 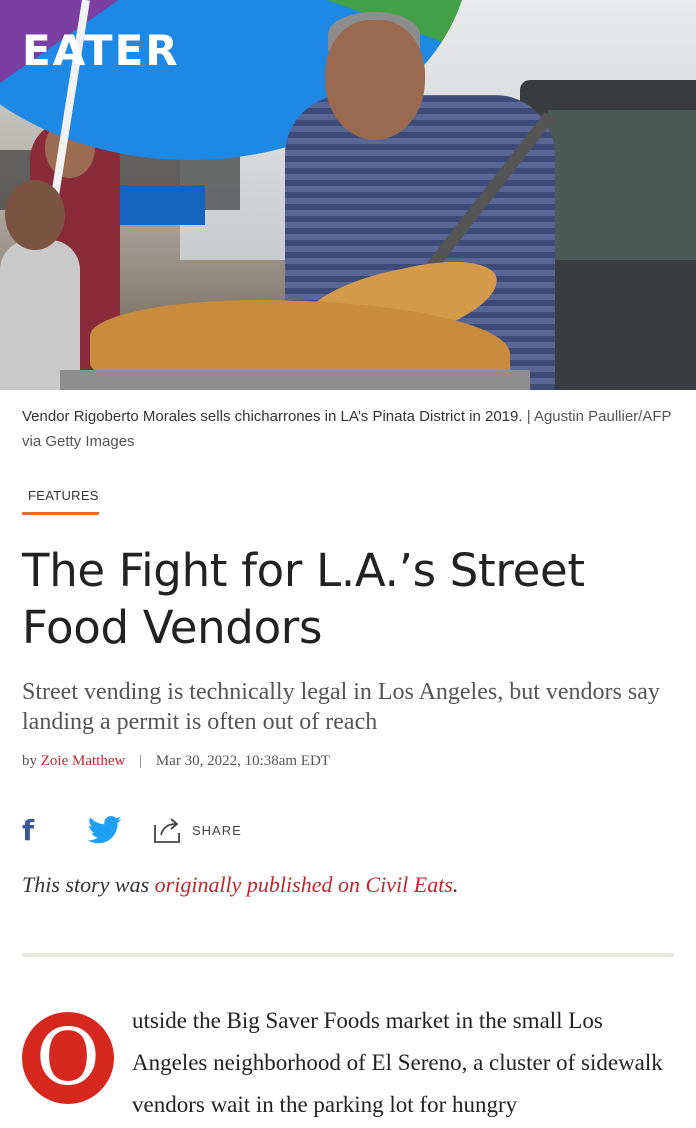 I want to click on note-suffix: ., so click(x=455, y=884).